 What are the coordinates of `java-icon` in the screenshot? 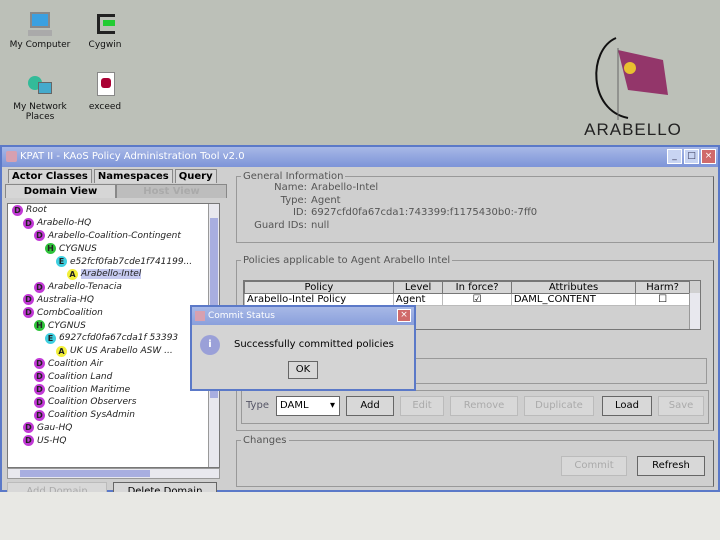 It's located at (11, 156).